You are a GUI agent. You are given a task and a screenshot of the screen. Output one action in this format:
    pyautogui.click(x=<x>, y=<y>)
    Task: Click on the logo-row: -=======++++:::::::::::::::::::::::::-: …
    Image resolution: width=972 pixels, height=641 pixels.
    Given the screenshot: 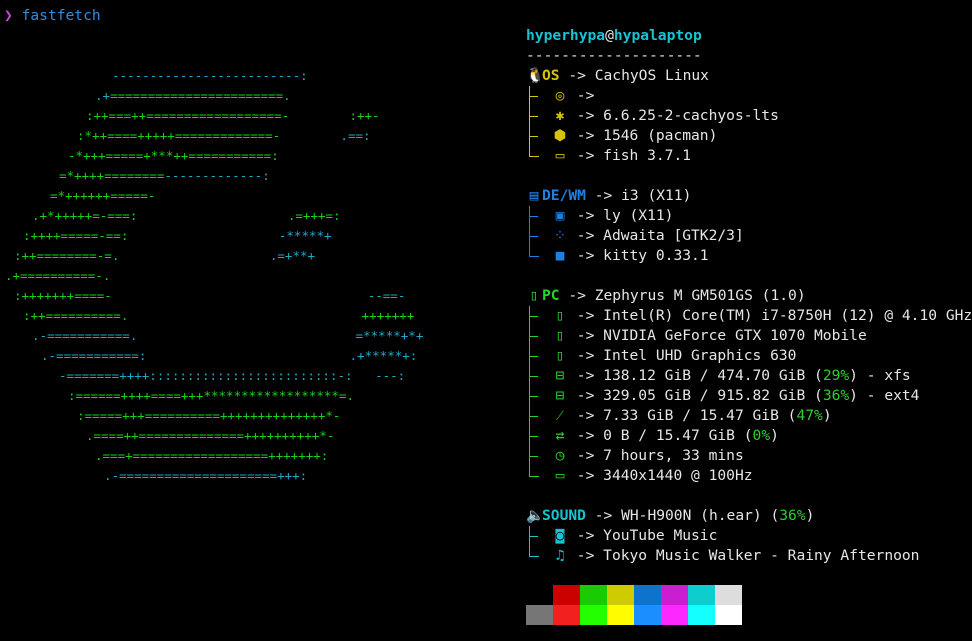 What is the action you would take?
    pyautogui.click(x=232, y=376)
    